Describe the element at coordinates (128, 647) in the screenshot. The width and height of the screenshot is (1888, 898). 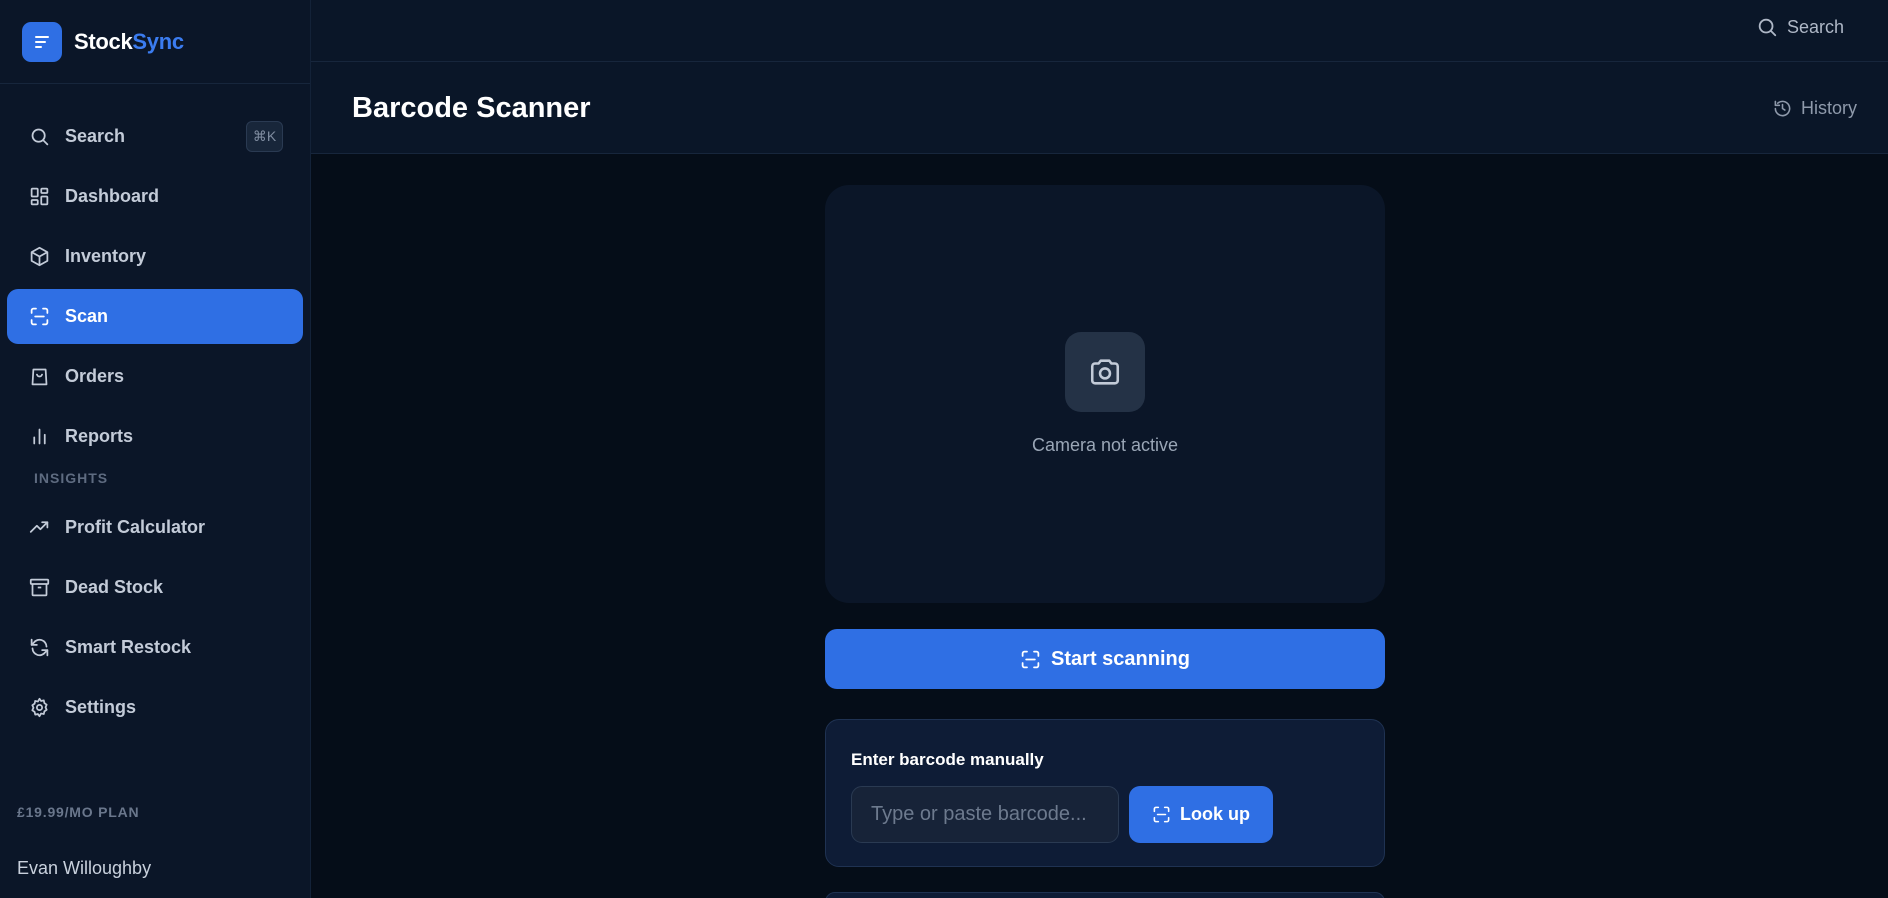
I see `sidebar-item-label: Smart Restock` at that location.